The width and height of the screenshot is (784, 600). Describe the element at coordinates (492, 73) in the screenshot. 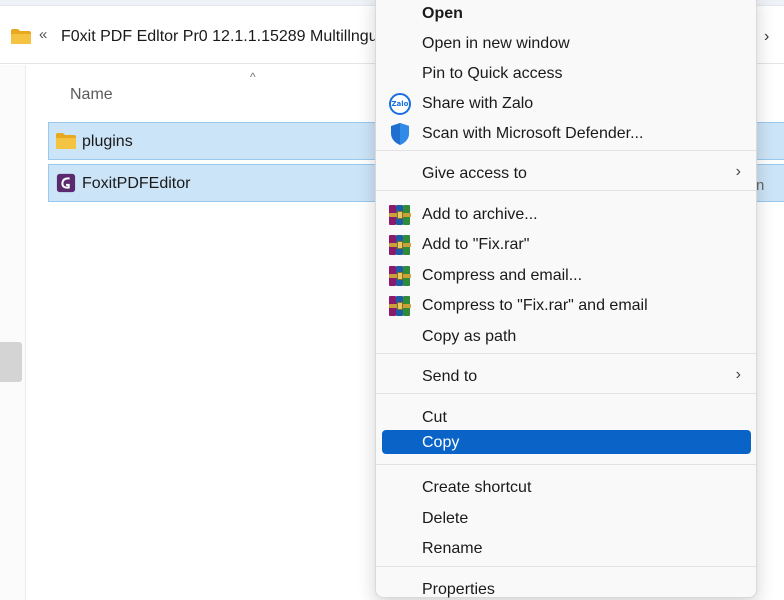

I see `menu-item-label: Pin to Quick access` at that location.